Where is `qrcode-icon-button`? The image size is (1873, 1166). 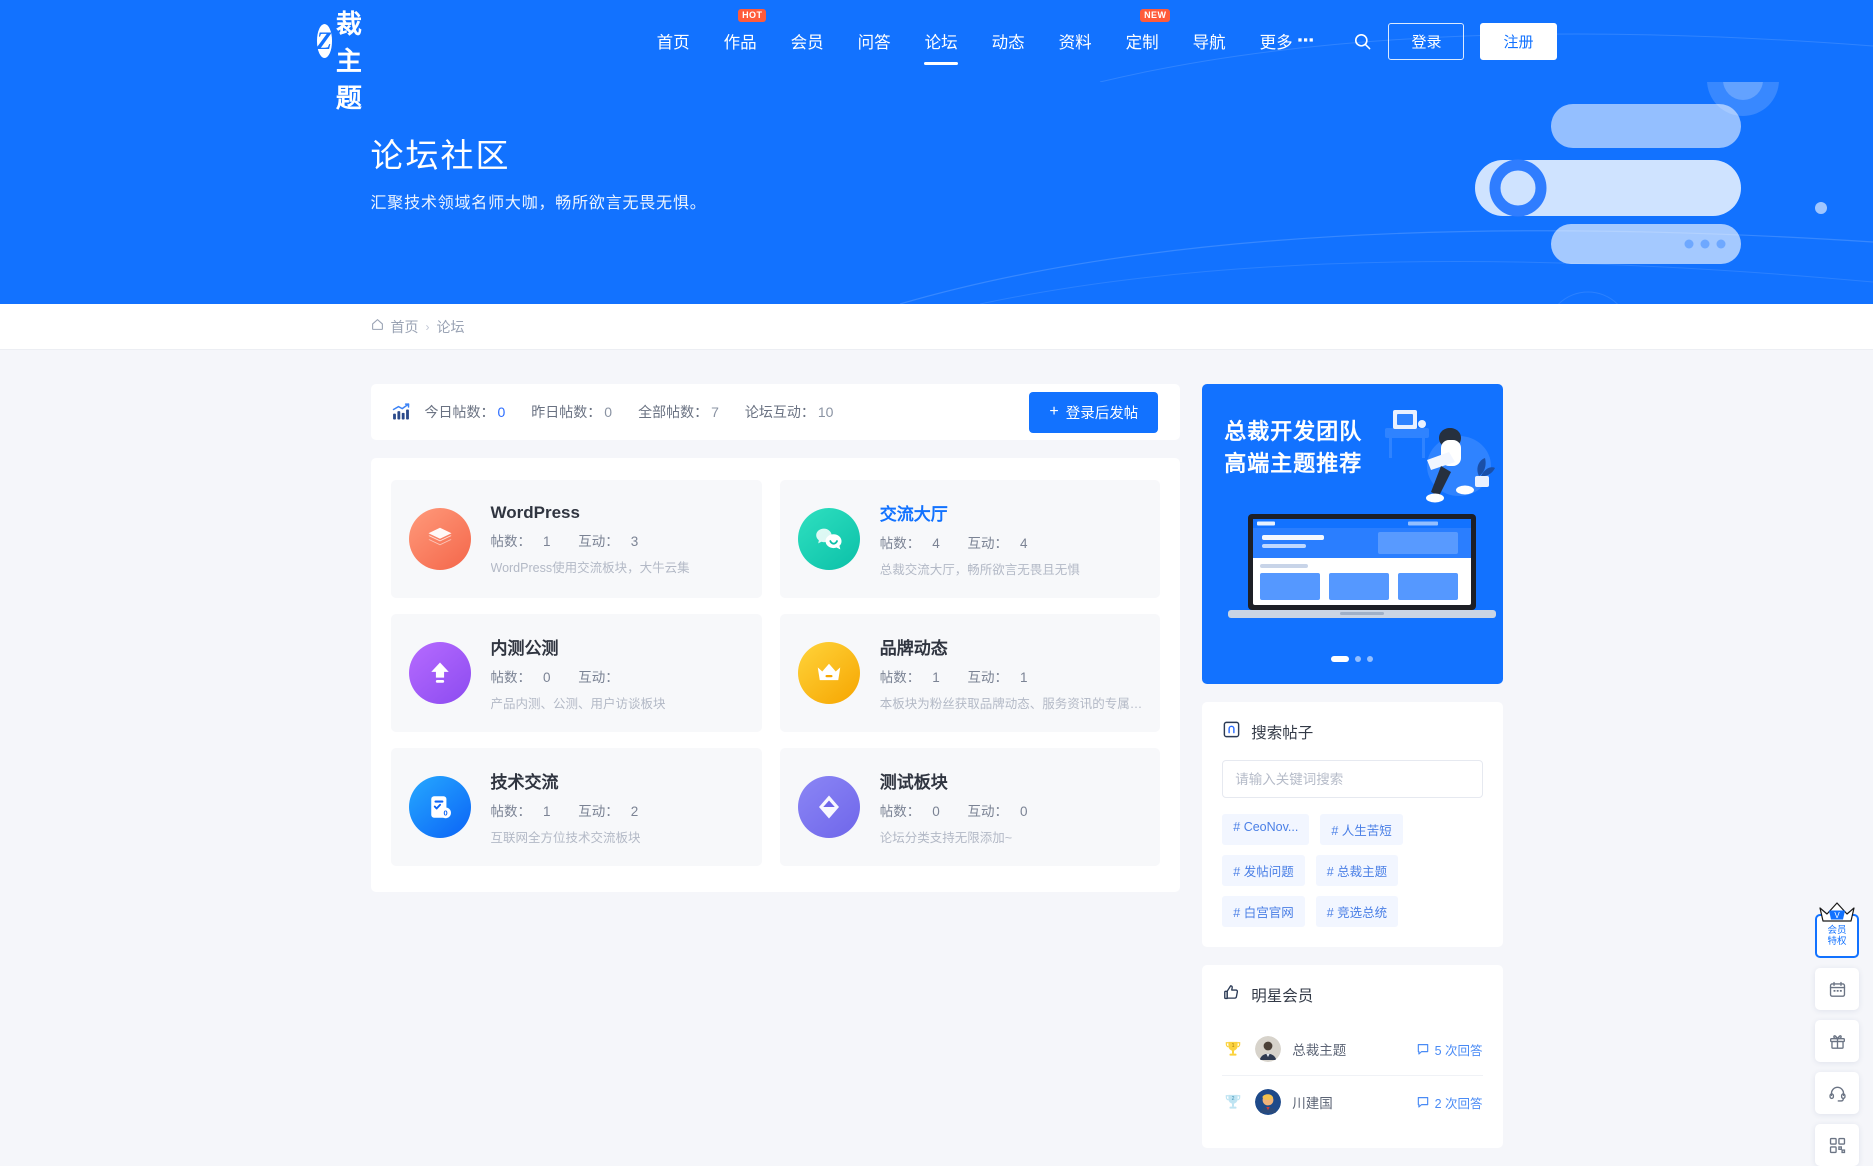 qrcode-icon-button is located at coordinates (1837, 1145).